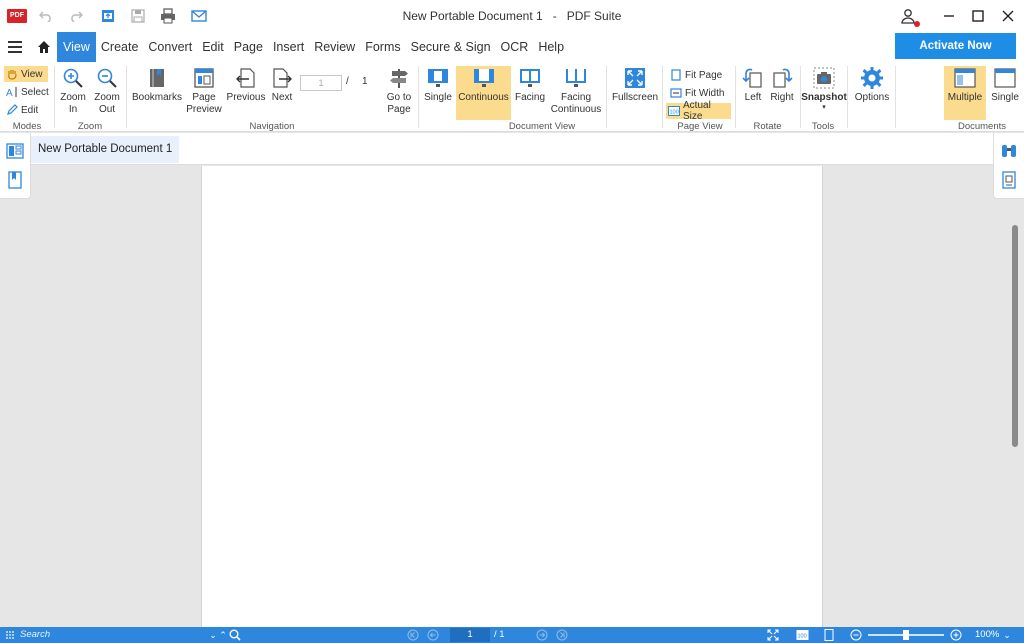  I want to click on actual-size-status-icon: 100, so click(802, 635).